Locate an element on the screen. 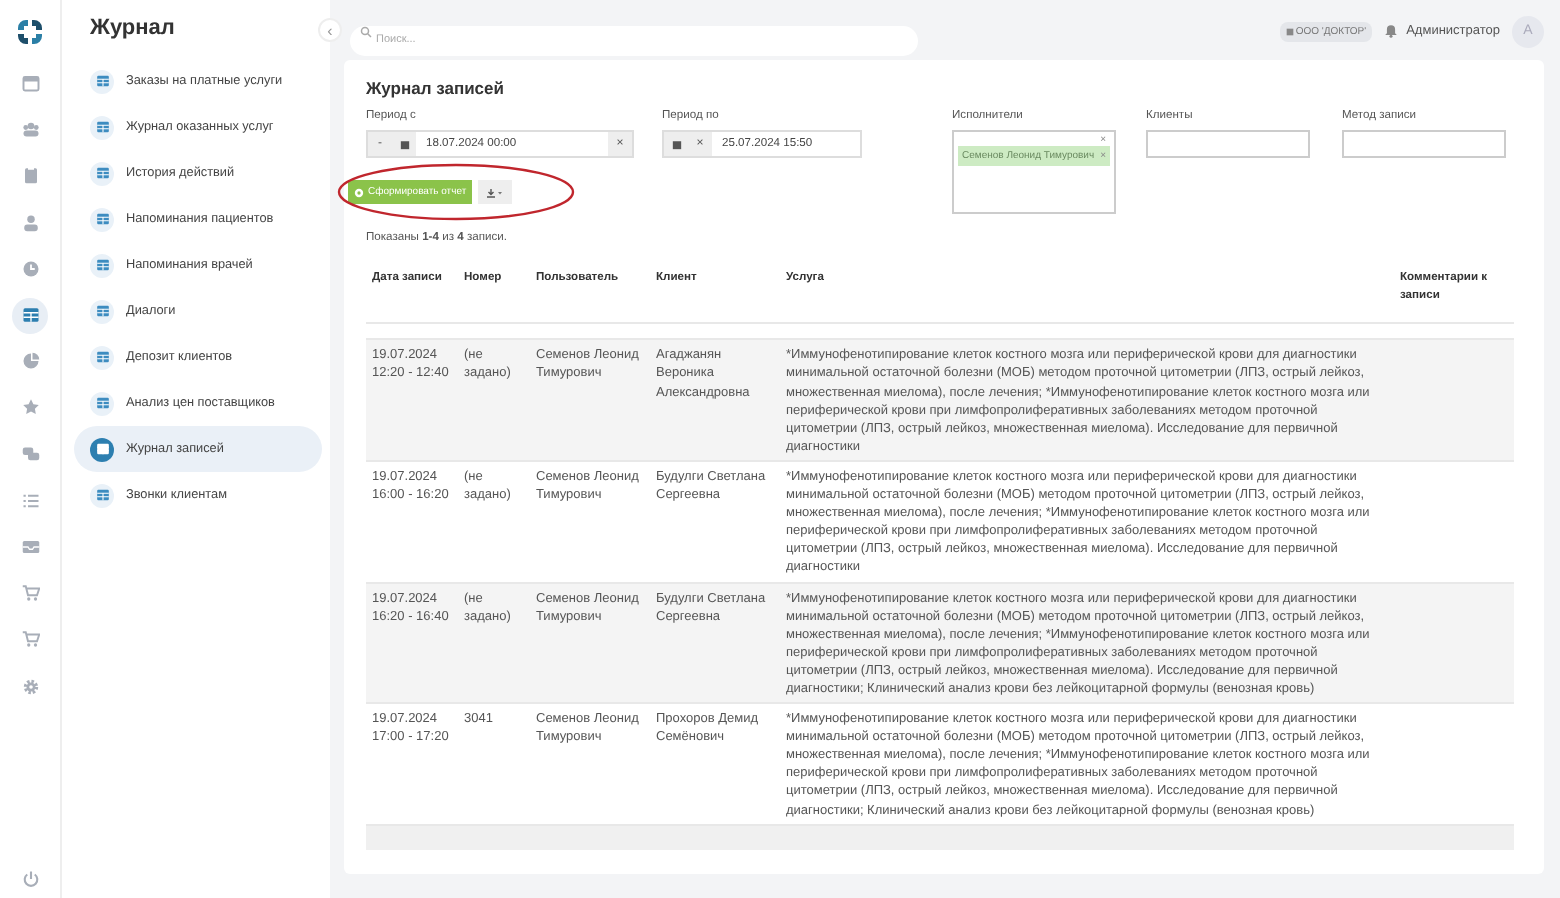 Image resolution: width=1560 pixels, height=898 pixels. settings-icon is located at coordinates (30, 686).